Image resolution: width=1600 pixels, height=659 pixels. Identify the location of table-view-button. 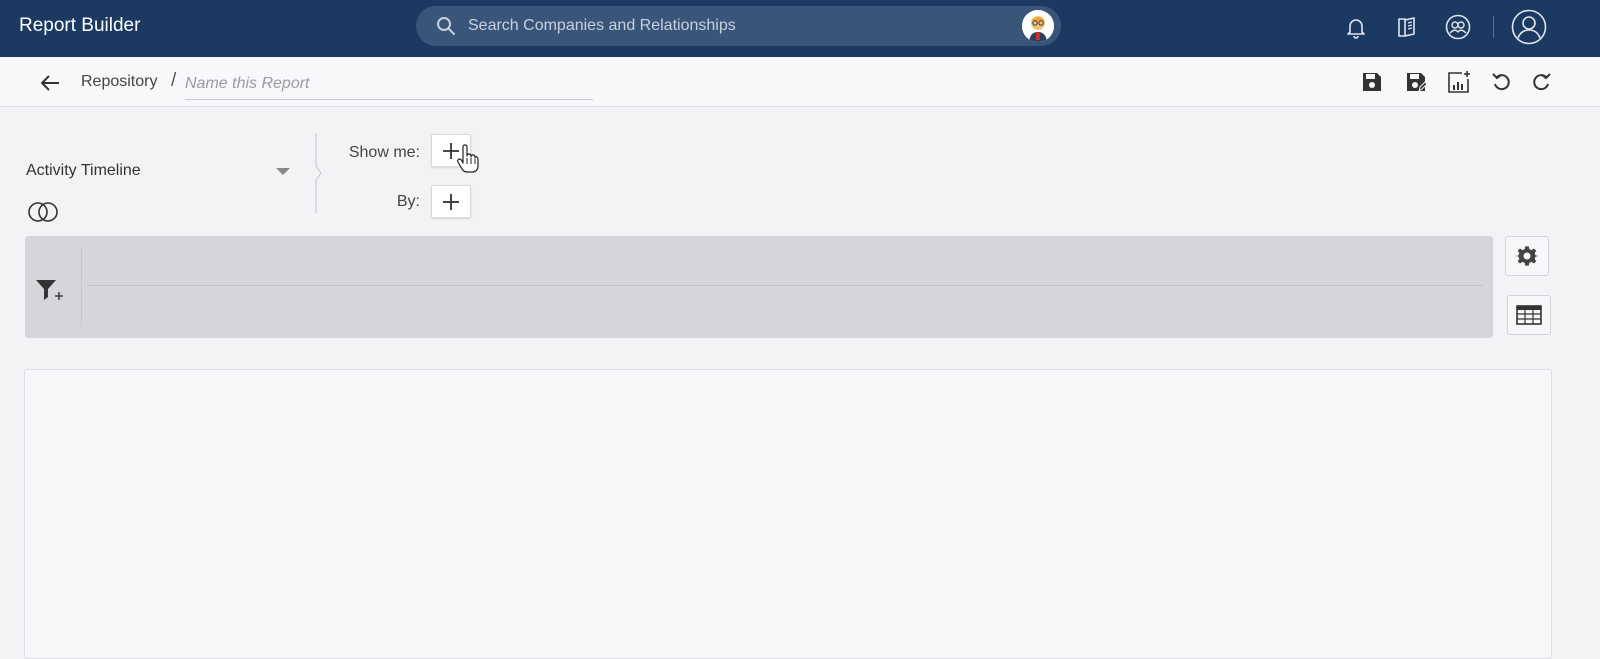
(1529, 315).